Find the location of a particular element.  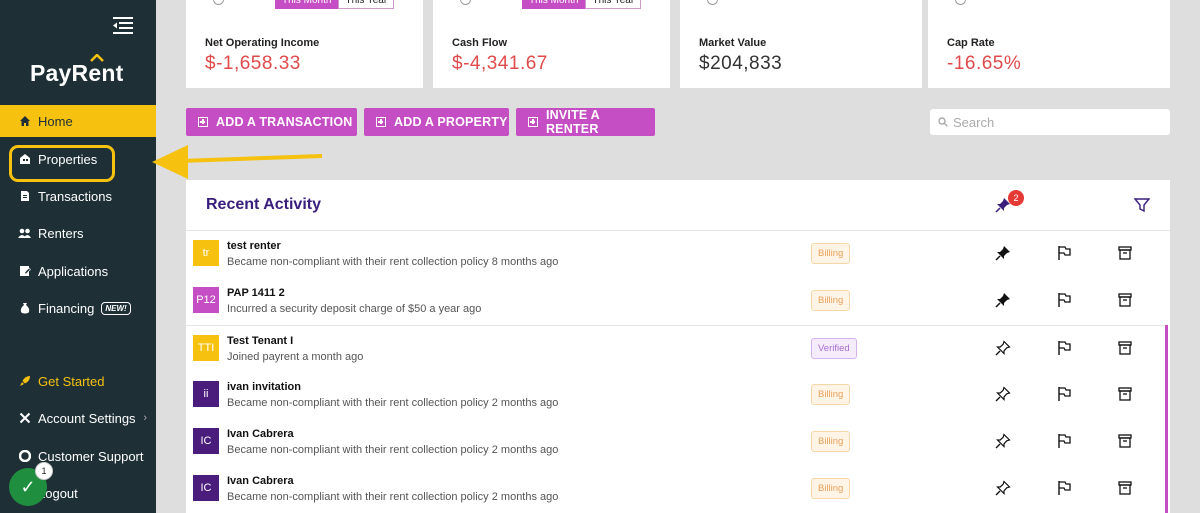

new-badge: NEW! is located at coordinates (116, 308).